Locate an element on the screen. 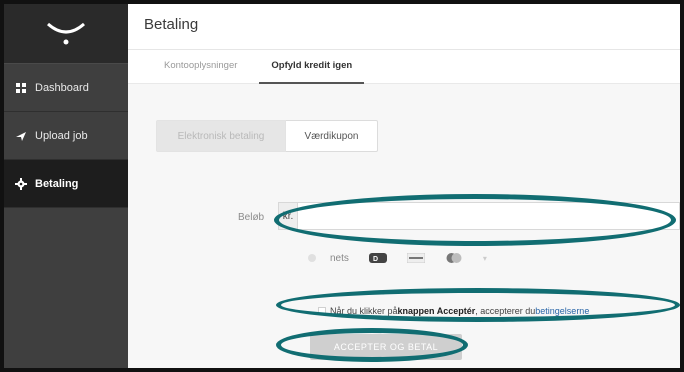 This screenshot has width=684, height=372. amount-input-group: kr. is located at coordinates (479, 216).